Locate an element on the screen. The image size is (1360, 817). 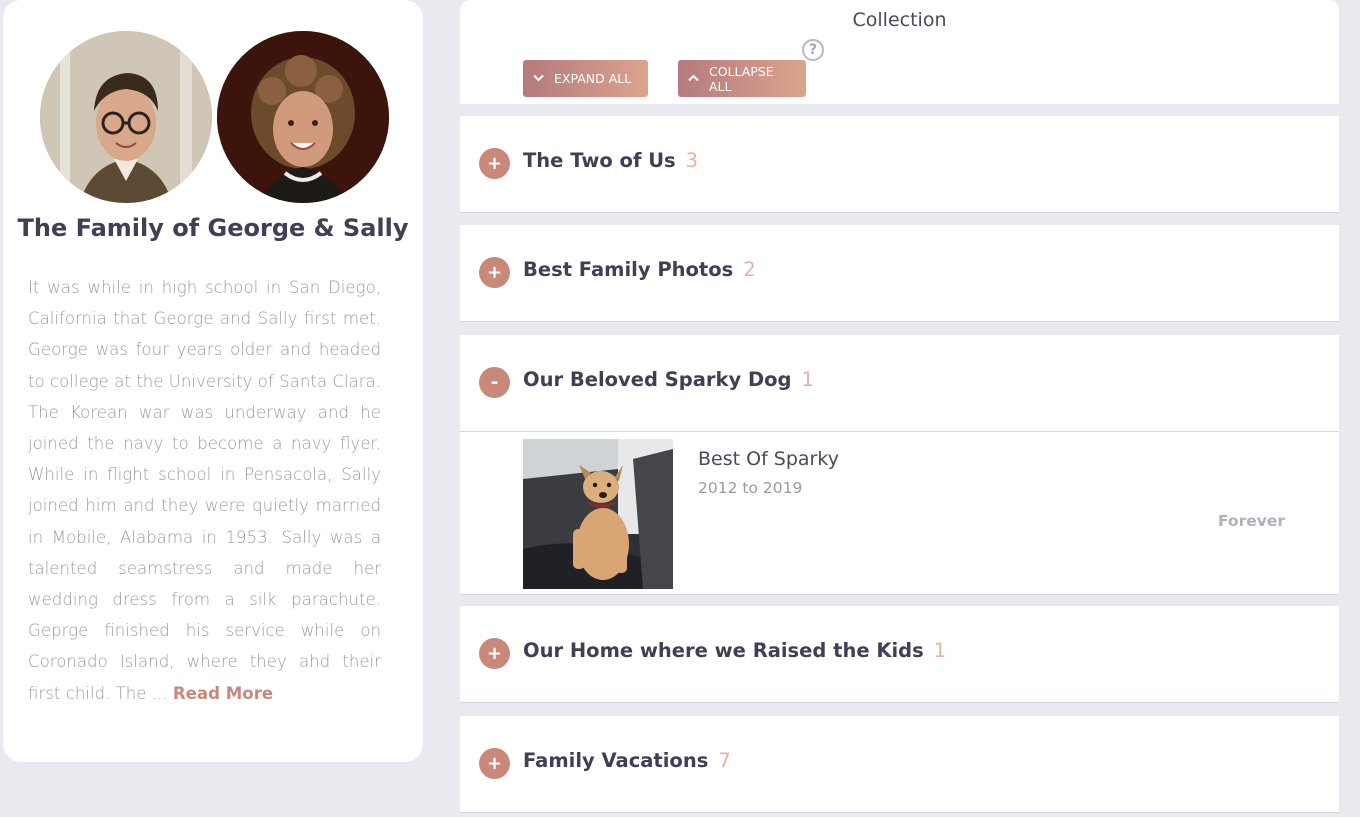
family-title: The Family of George & Sally is located at coordinates (213, 228).